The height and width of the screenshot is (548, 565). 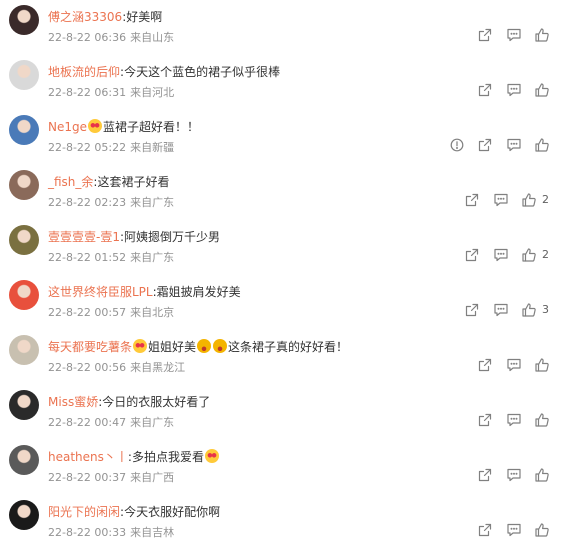 I want to click on comment-item: heathens丶丨:多拍点我爱看 22-8-22 00:37 来自广西, so click(x=282, y=472).